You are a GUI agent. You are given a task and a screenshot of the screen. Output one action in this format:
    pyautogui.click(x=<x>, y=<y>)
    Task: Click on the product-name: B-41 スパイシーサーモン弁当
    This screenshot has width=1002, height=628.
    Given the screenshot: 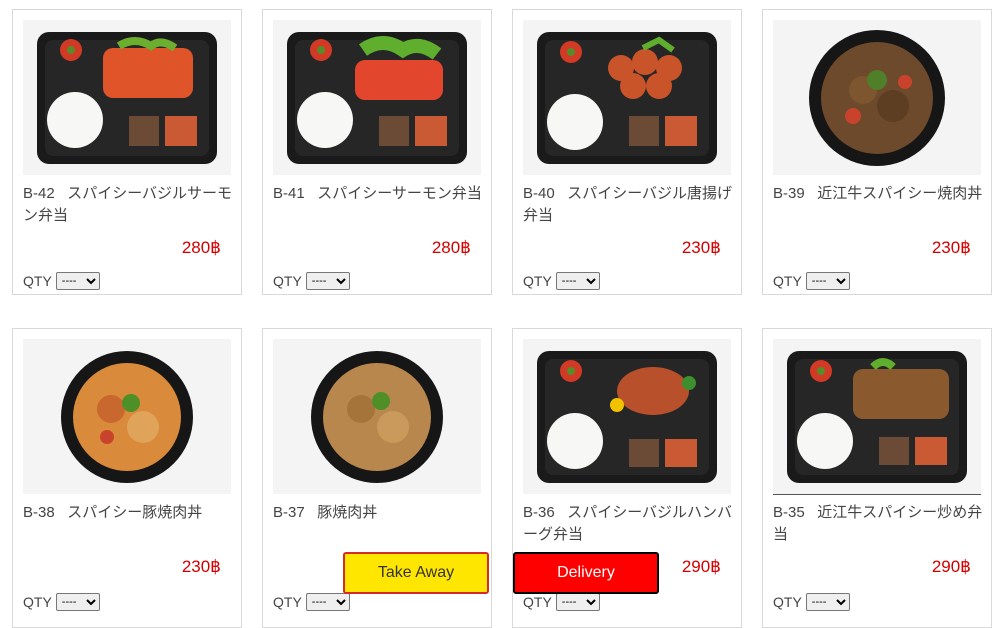 What is the action you would take?
    pyautogui.click(x=377, y=193)
    